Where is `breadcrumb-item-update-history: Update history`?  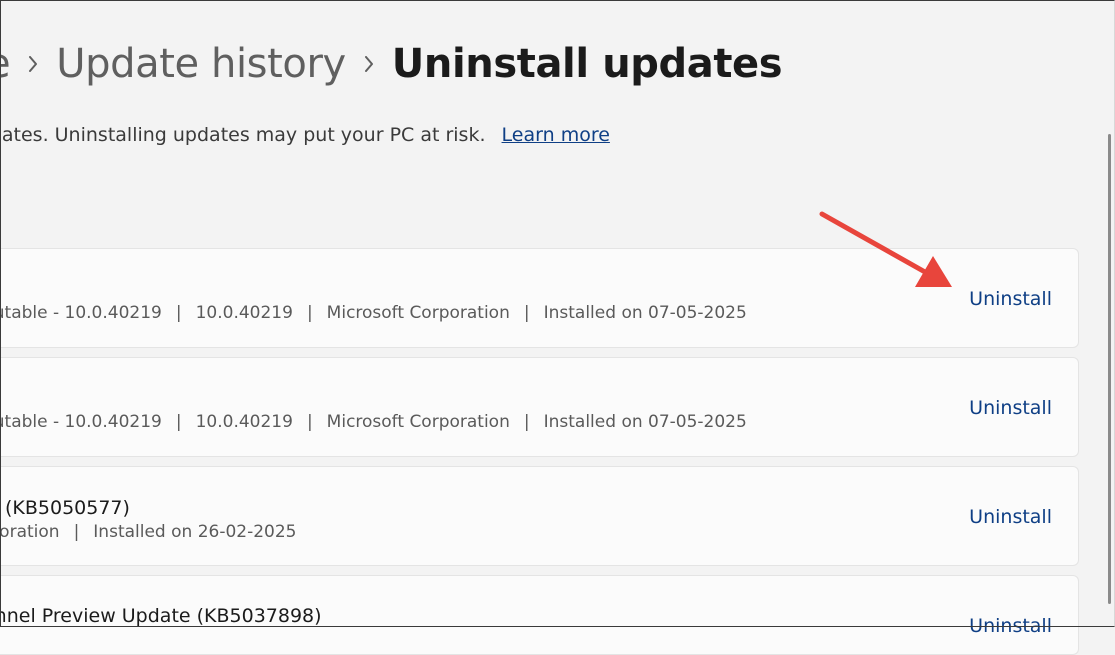
breadcrumb-item-update-history: Update history is located at coordinates (201, 64).